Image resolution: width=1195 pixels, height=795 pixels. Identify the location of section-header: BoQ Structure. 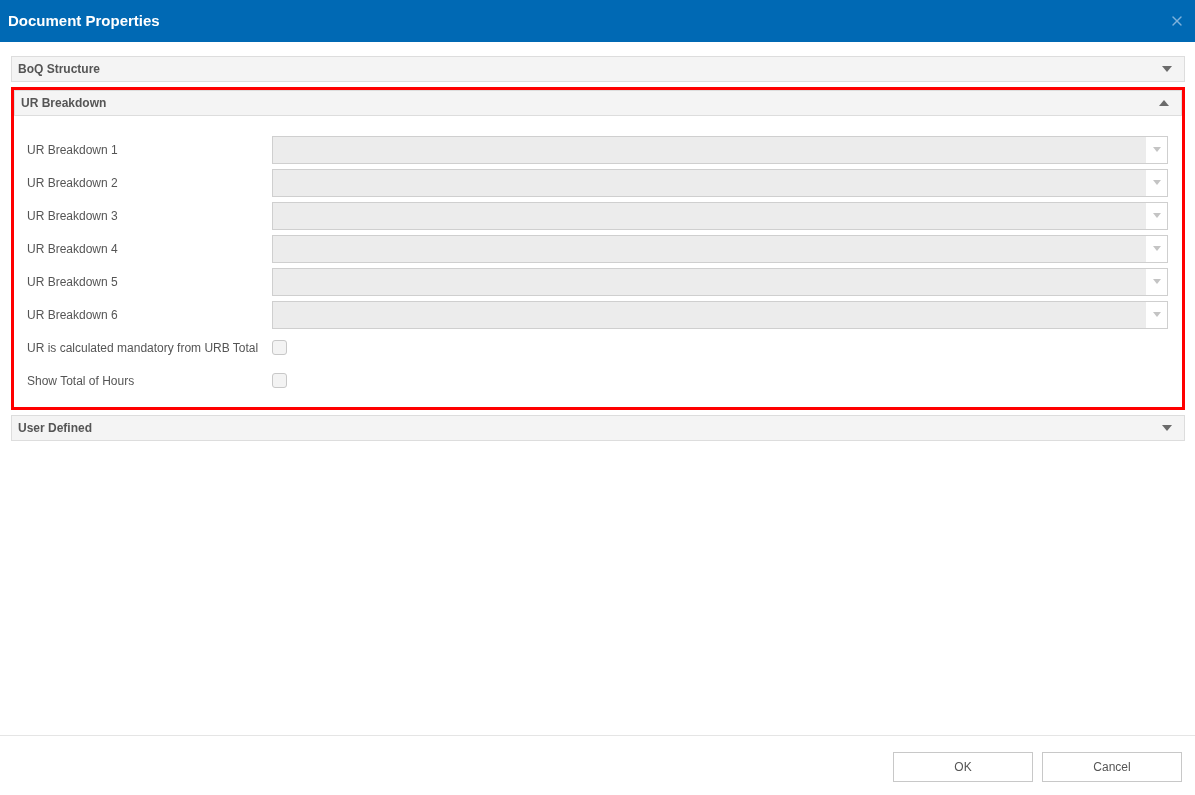
(598, 69).